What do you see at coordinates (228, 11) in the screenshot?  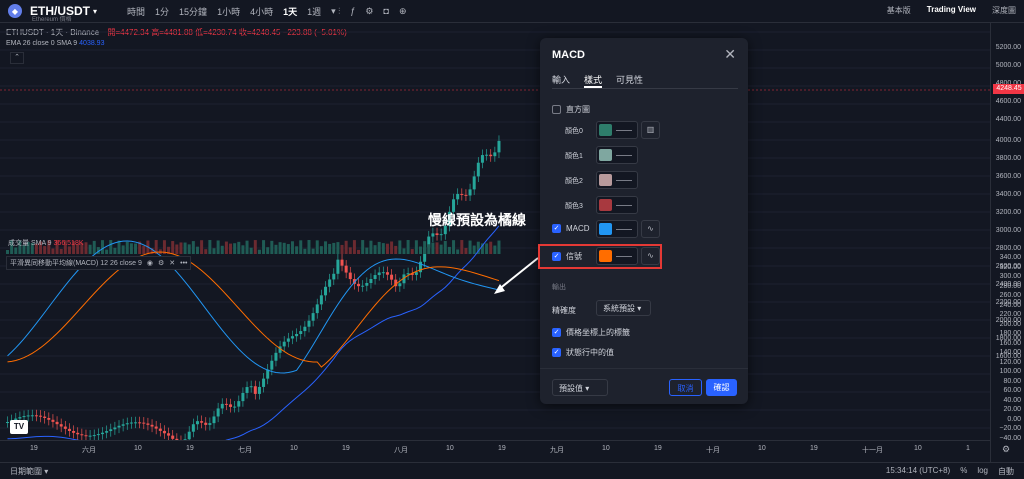 I see `timeframe-item: 1小時` at bounding box center [228, 11].